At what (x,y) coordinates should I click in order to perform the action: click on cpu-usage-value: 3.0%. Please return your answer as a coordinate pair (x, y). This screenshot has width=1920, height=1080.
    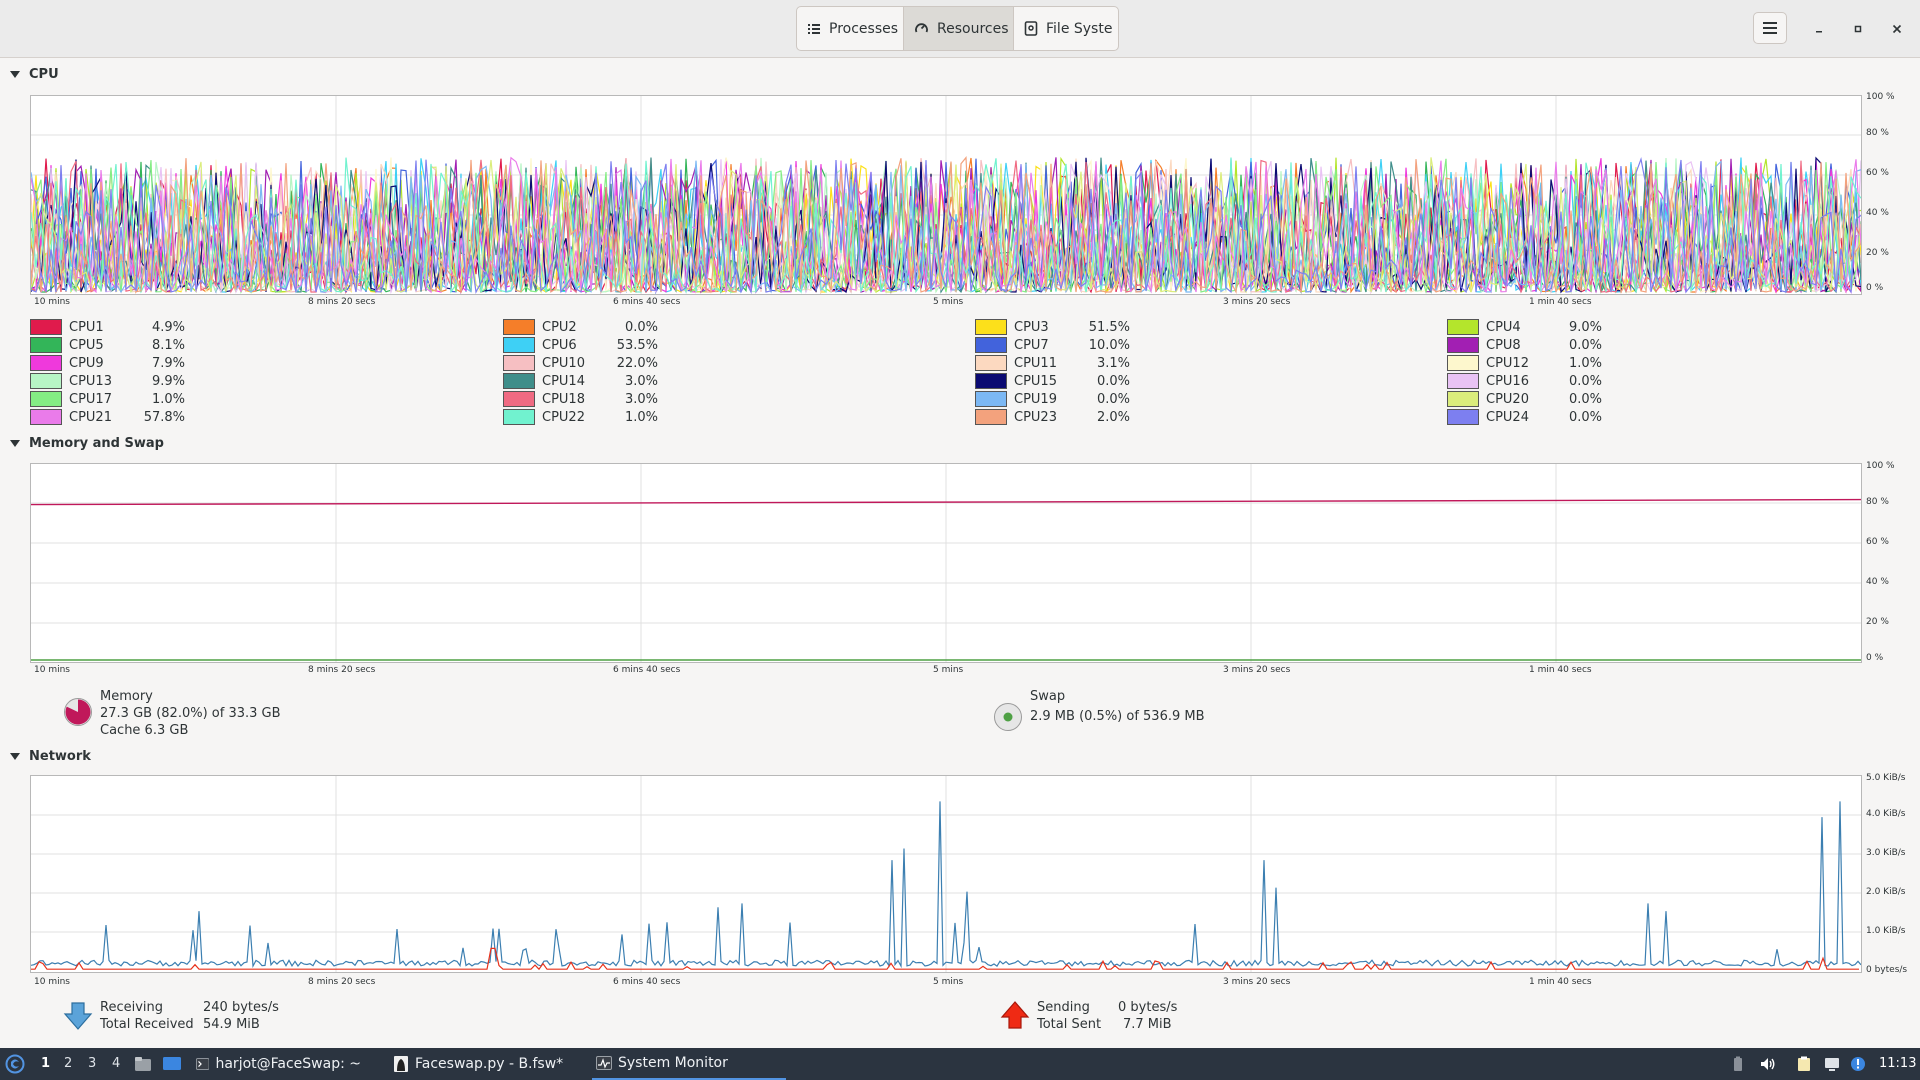
    Looking at the image, I should click on (641, 399).